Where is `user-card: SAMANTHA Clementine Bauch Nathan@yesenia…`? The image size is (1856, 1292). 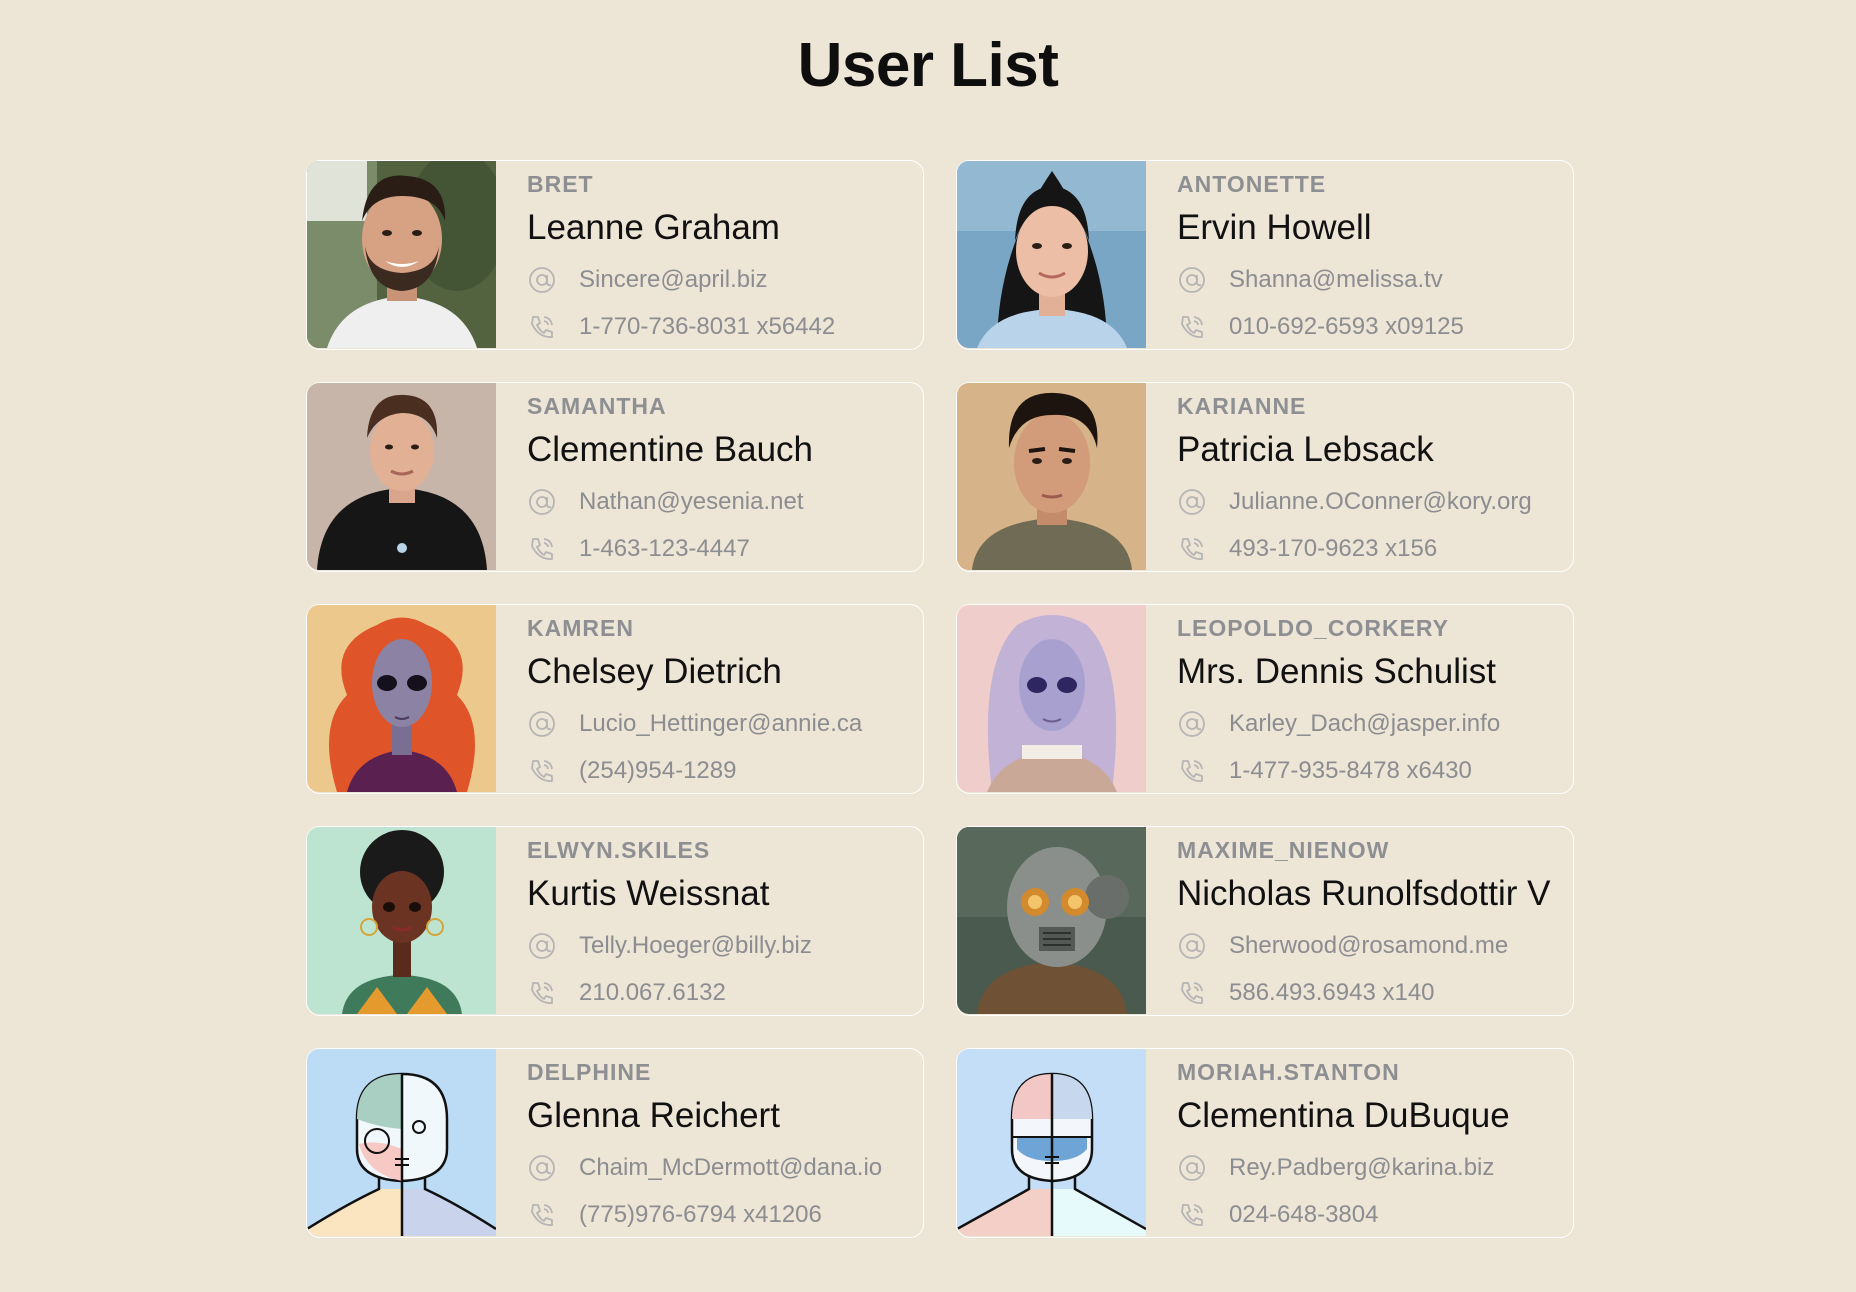
user-card: SAMANTHA Clementine Bauch Nathan@yesenia… is located at coordinates (615, 477).